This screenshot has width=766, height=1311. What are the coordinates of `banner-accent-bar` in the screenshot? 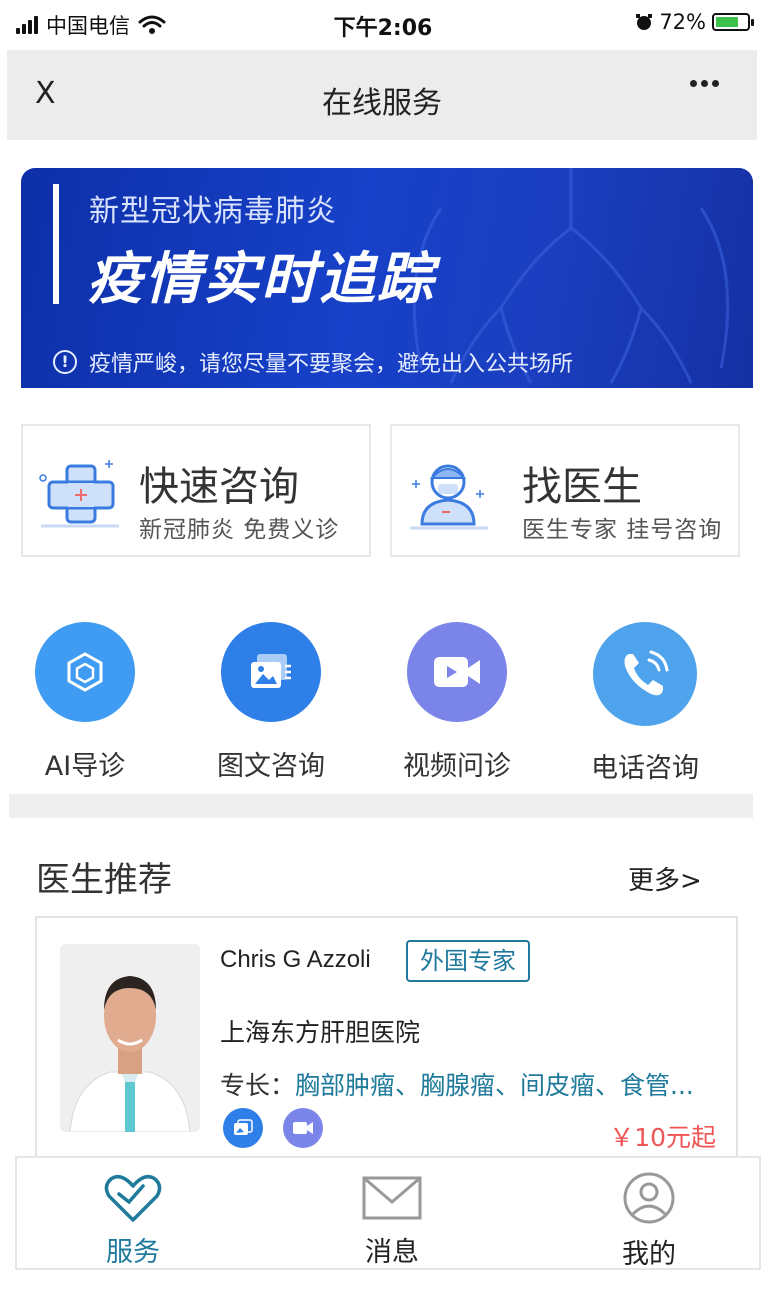 It's located at (56, 244).